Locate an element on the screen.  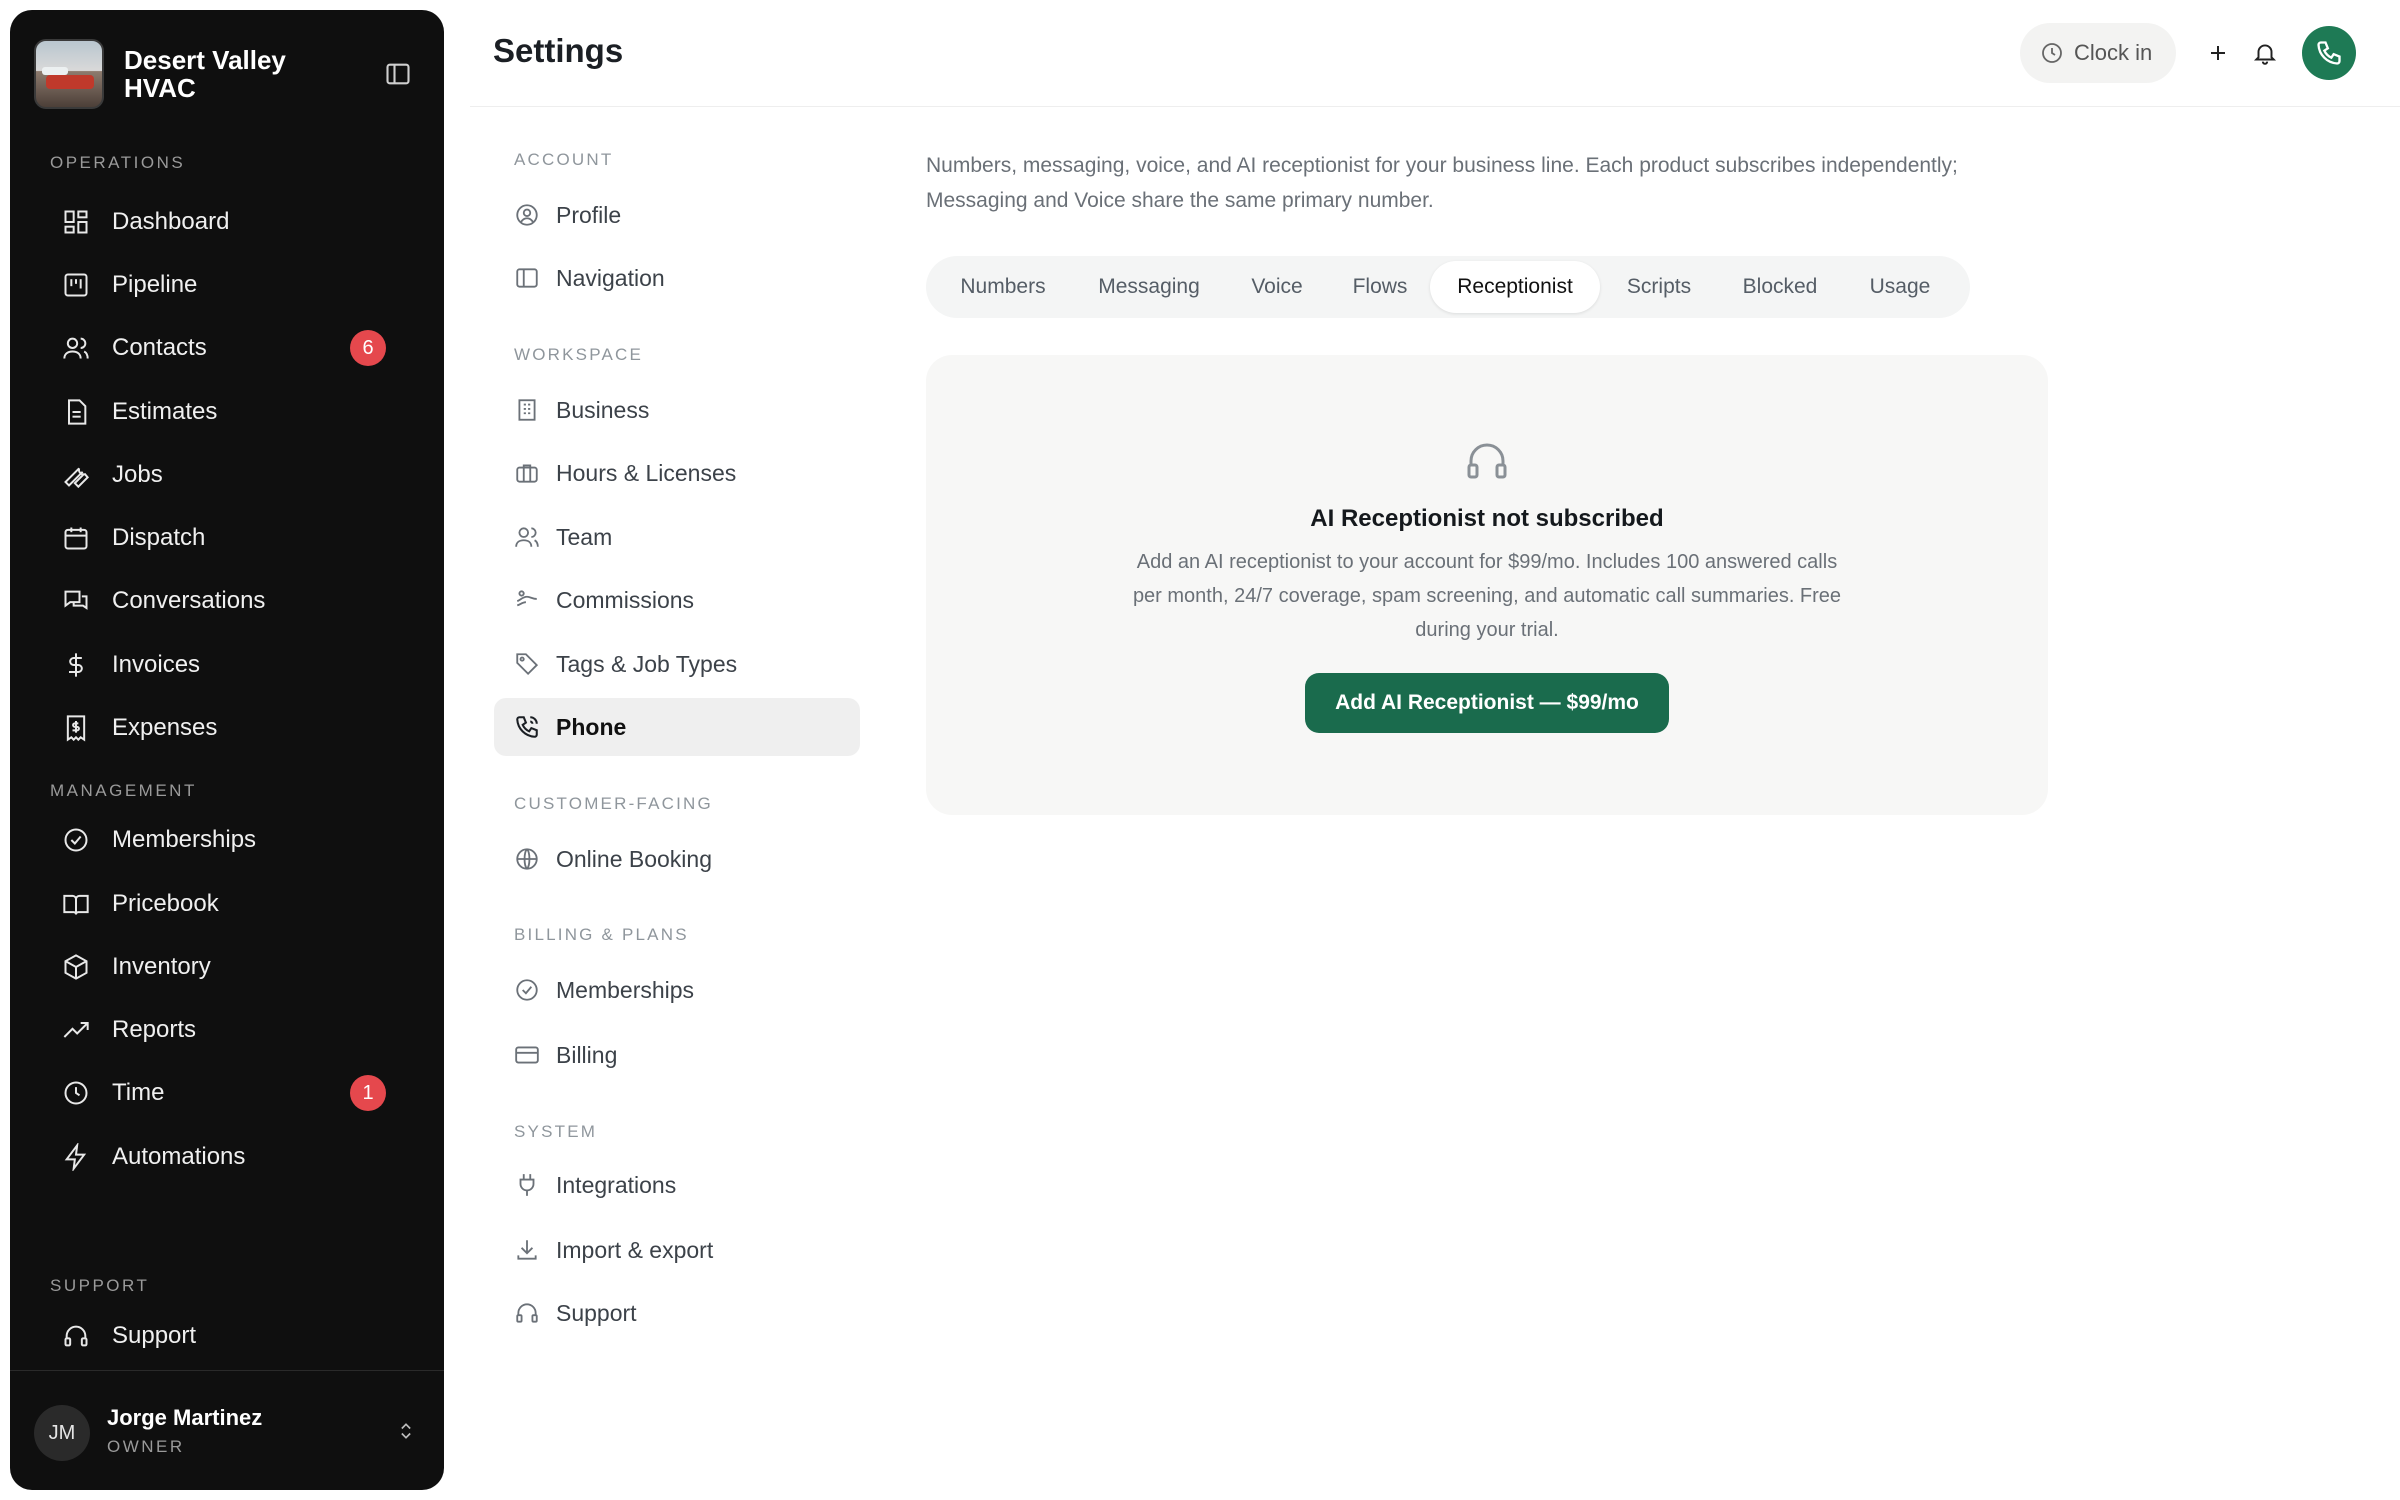
brand-name: Desert Valley HVAC is located at coordinates (205, 74).